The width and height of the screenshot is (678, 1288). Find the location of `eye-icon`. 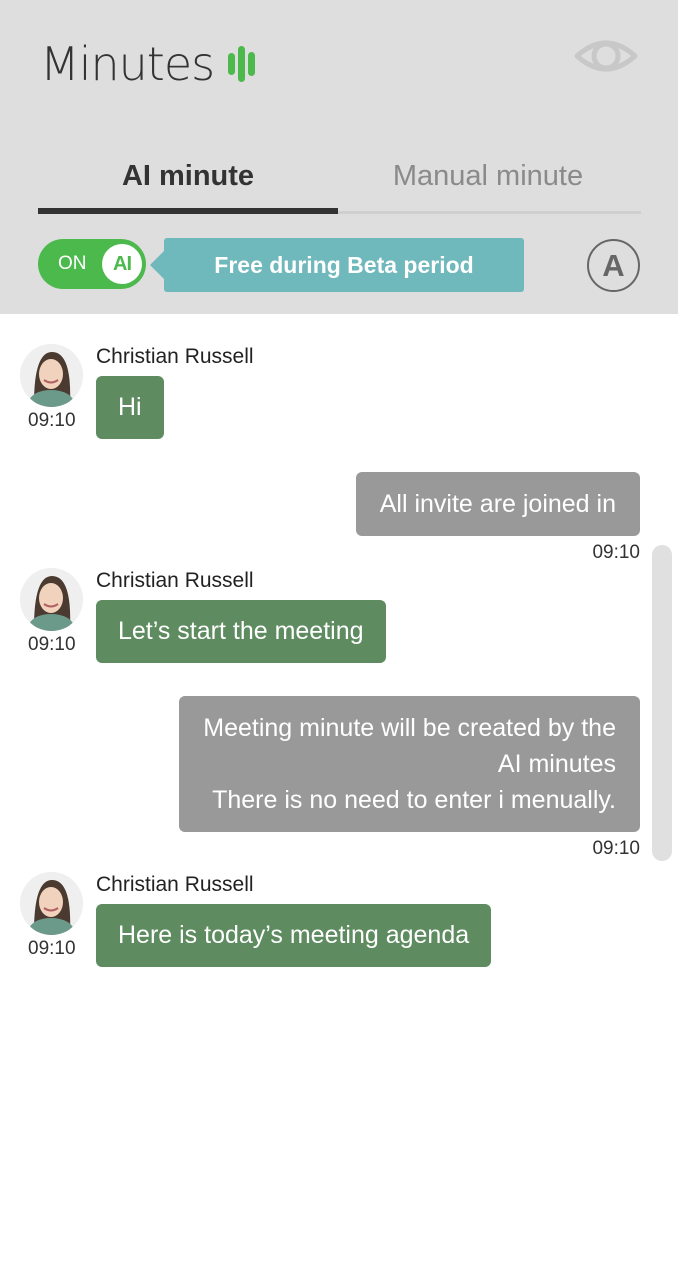

eye-icon is located at coordinates (606, 56).